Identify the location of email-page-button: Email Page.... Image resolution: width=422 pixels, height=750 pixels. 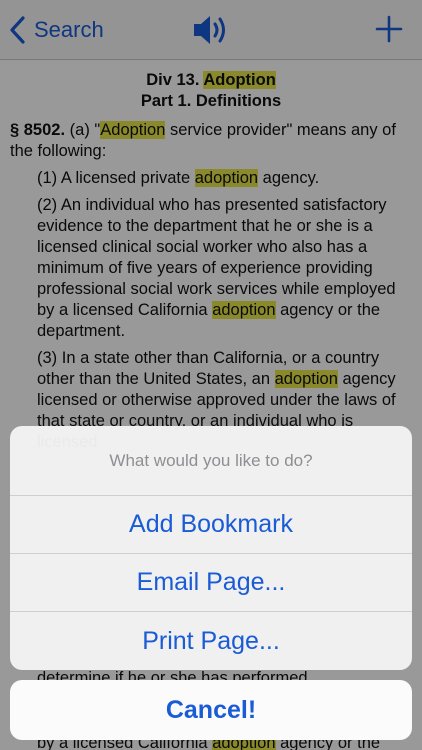
(211, 583).